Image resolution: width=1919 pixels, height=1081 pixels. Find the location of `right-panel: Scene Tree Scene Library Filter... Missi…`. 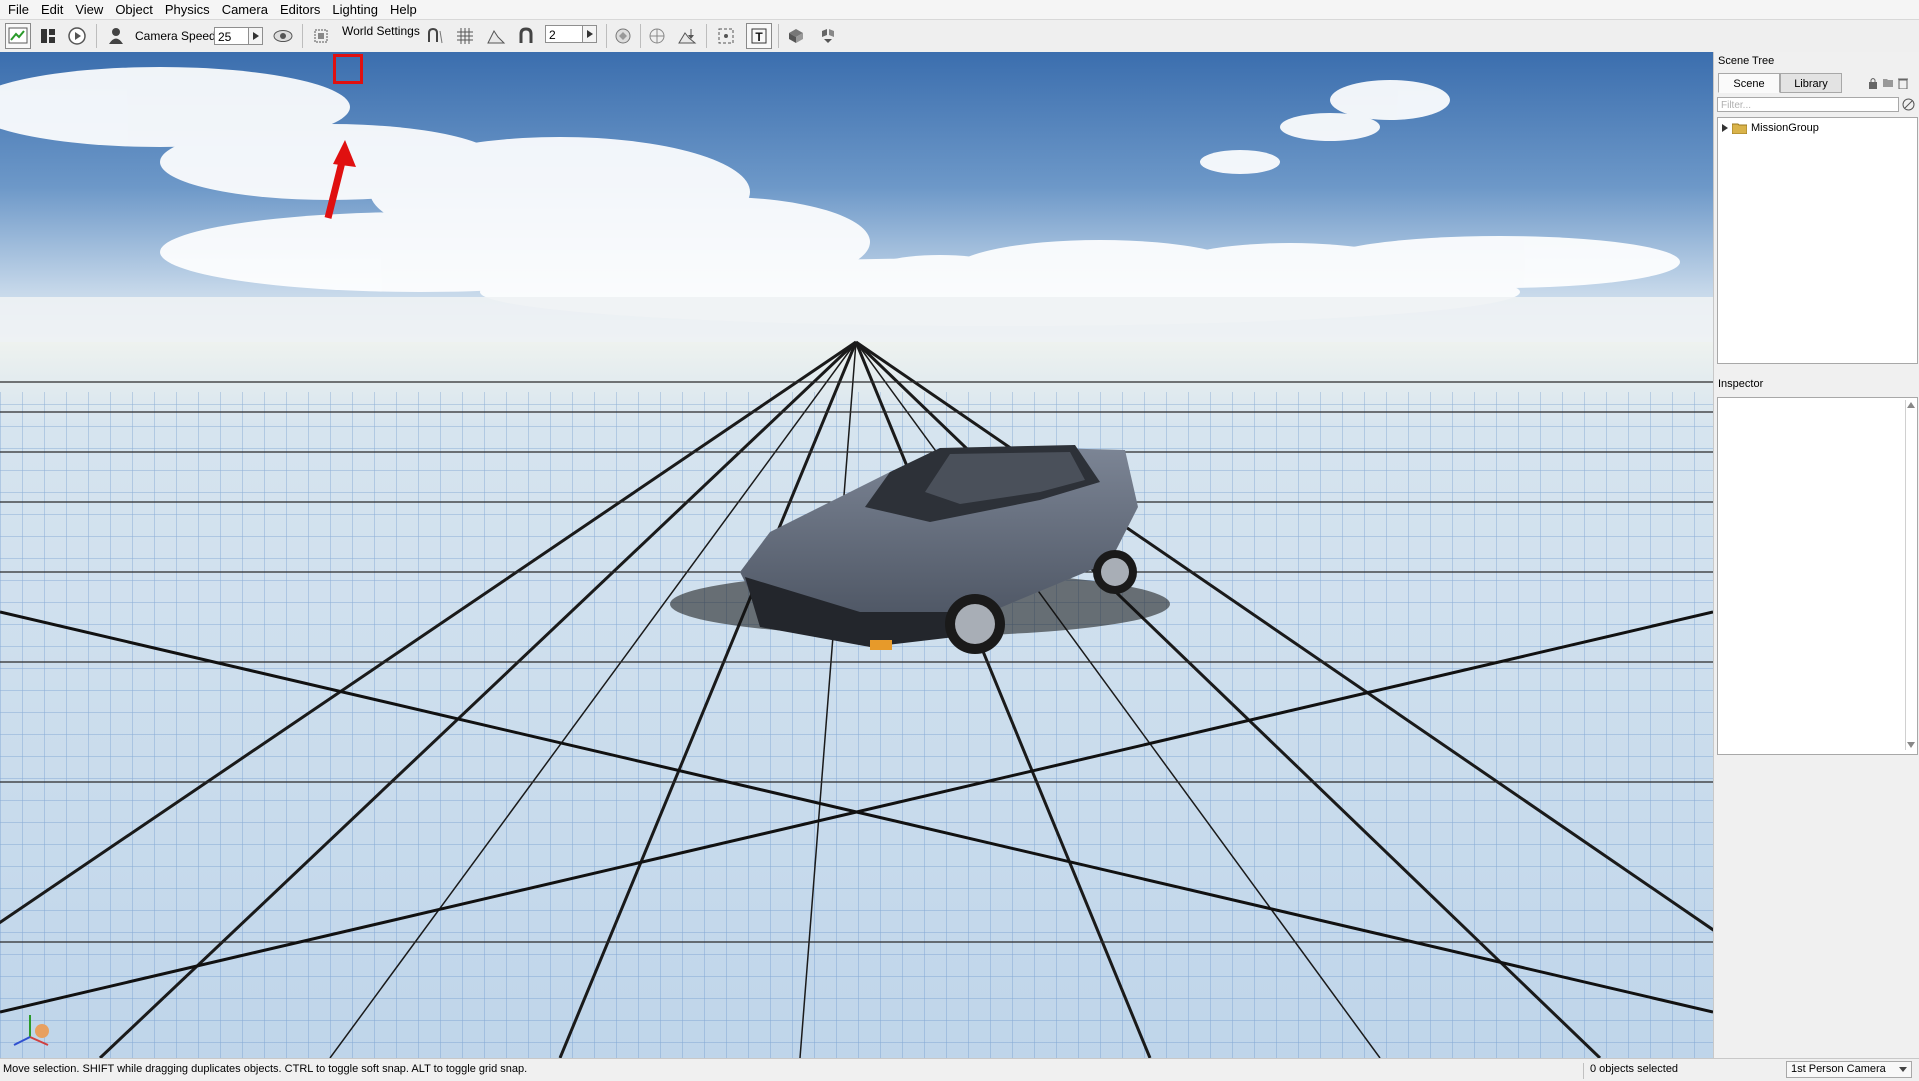

right-panel: Scene Tree Scene Library Filter... Missi… is located at coordinates (1816, 555).